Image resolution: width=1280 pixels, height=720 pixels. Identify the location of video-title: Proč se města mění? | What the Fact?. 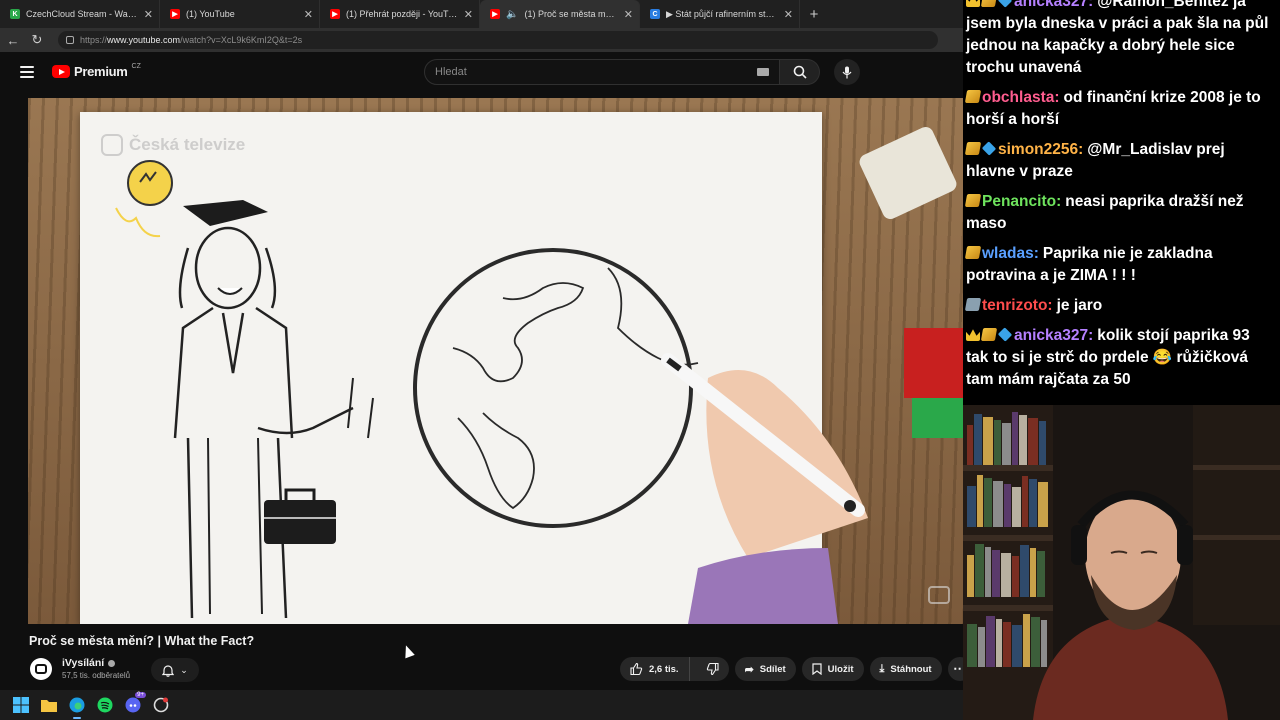
(142, 641).